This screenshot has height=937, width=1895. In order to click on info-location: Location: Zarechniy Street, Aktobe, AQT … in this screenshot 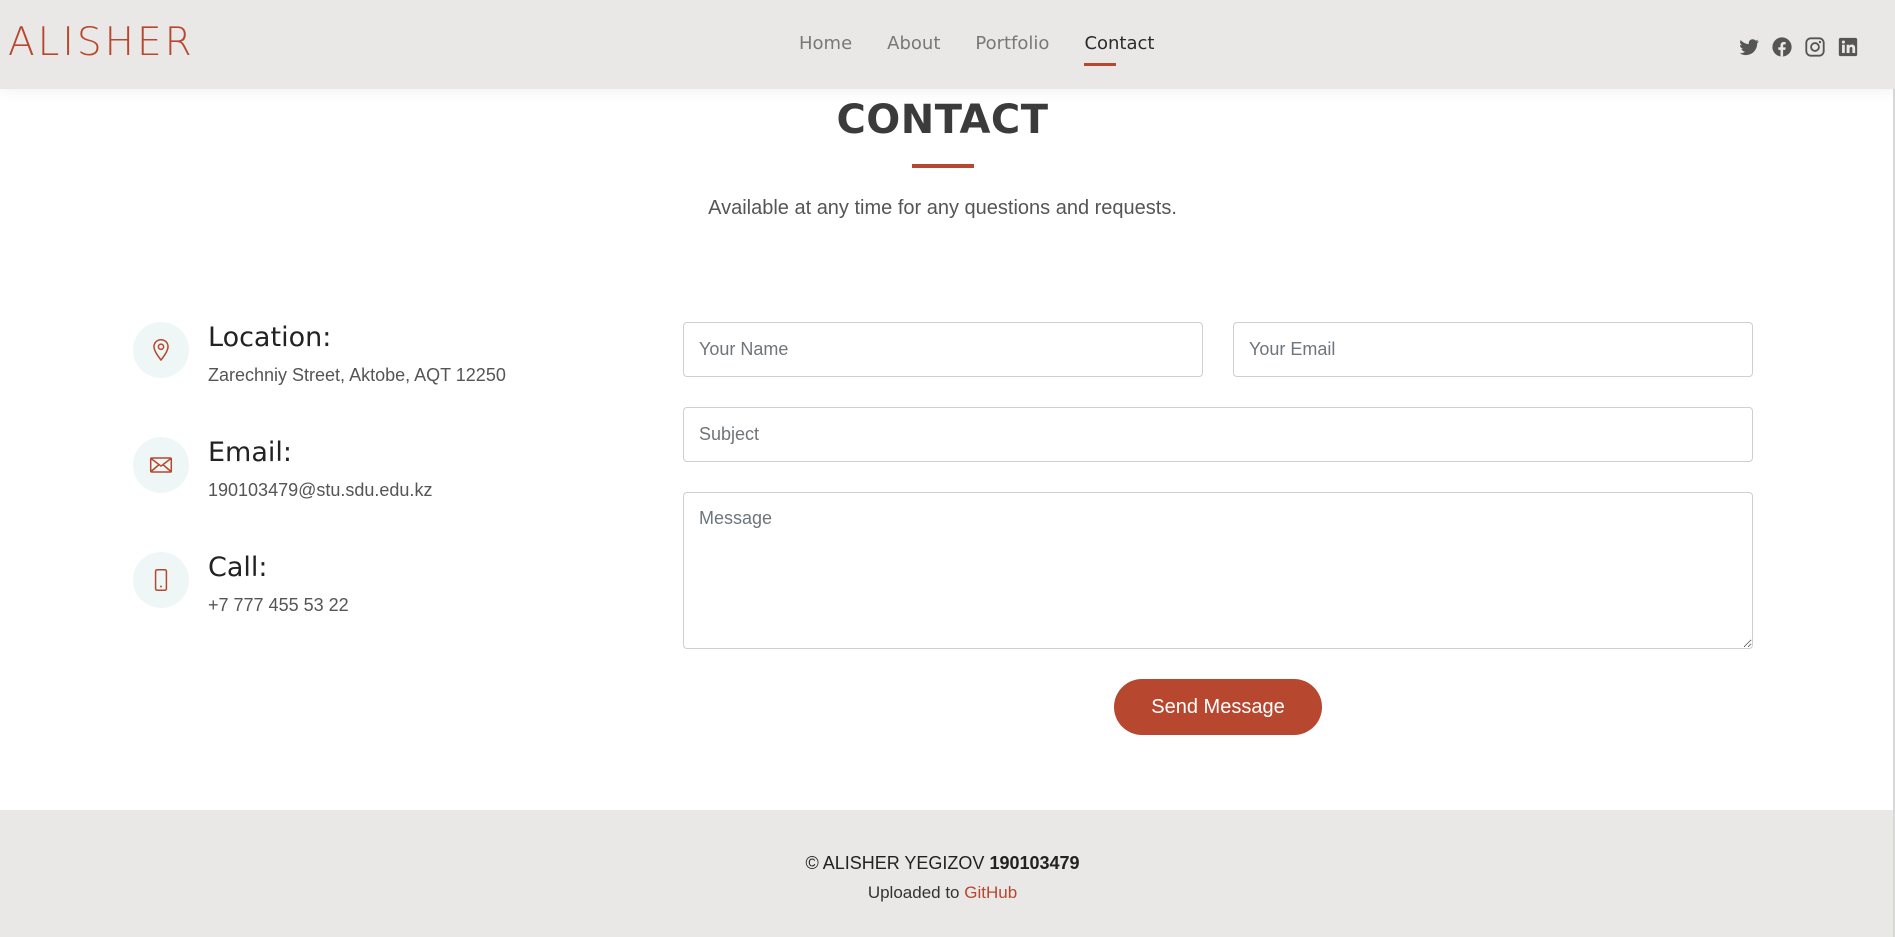, I will do `click(363, 362)`.